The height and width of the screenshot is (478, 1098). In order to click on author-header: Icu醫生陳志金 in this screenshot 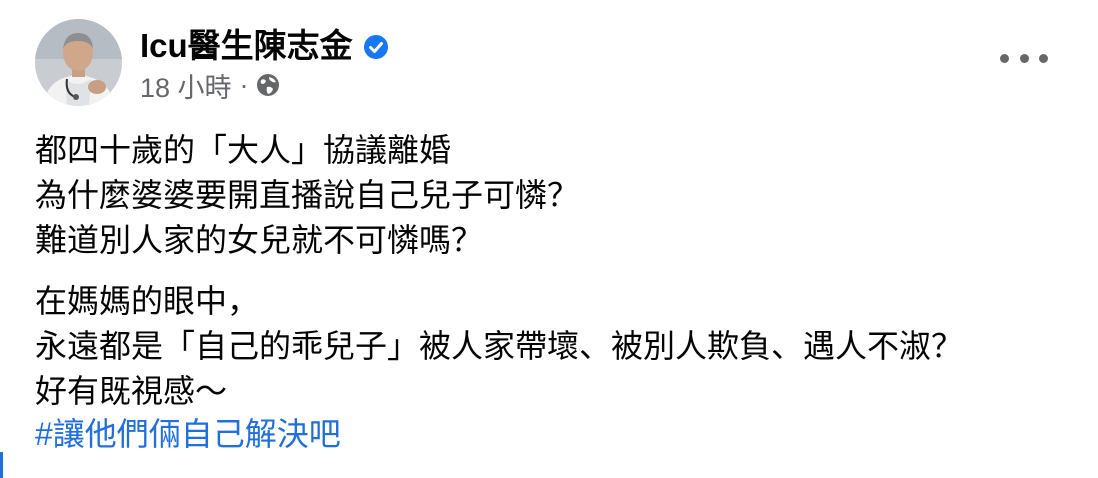, I will do `click(264, 43)`.